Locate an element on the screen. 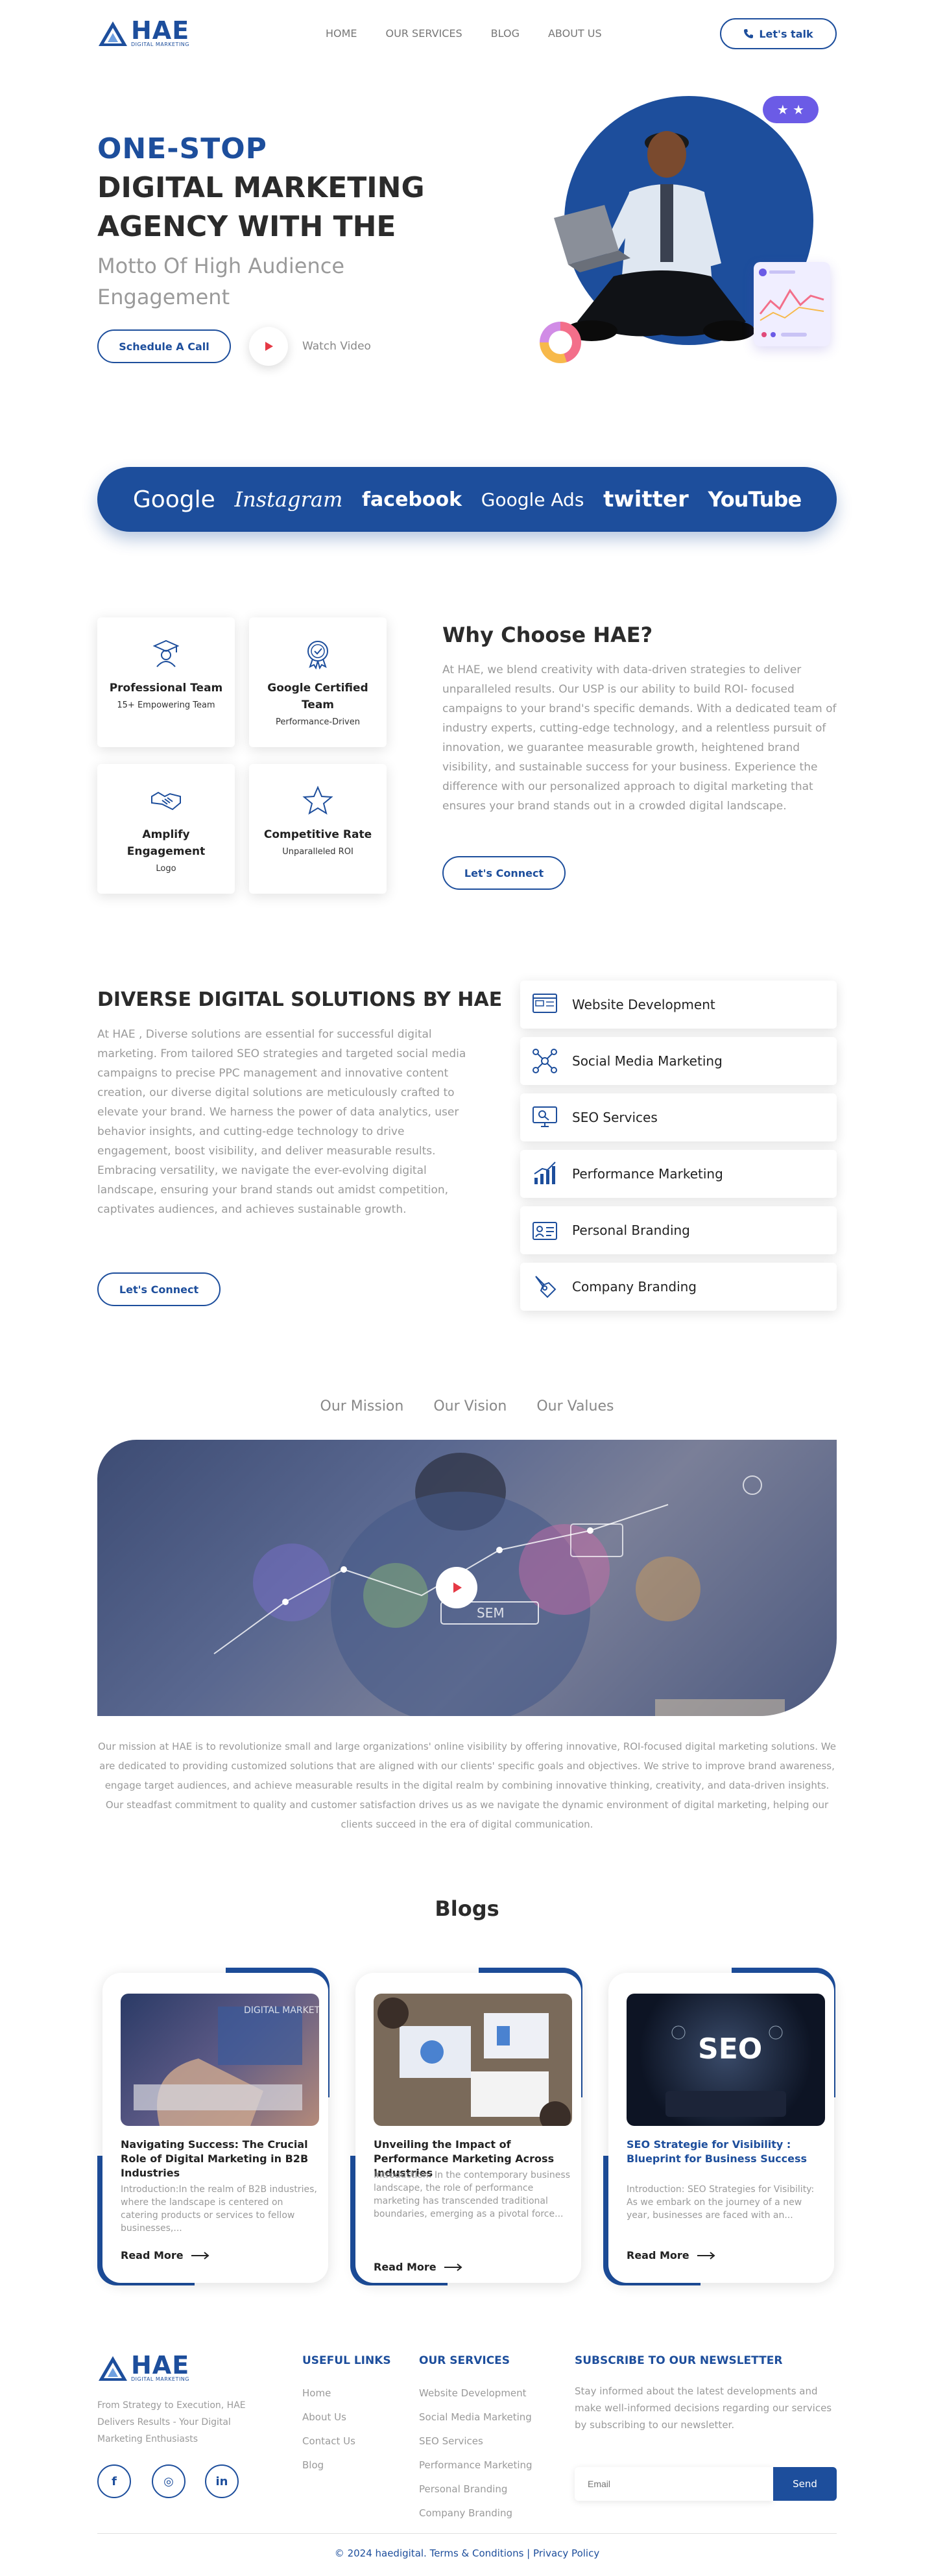 Image resolution: width=934 pixels, height=2576 pixels. brand-youtube: YouTube is located at coordinates (755, 499).